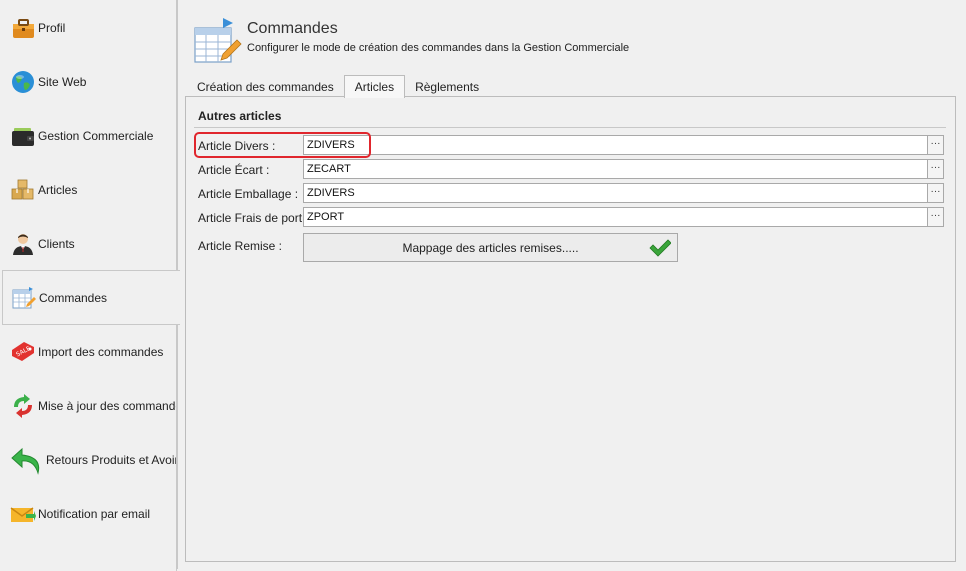  I want to click on article-emballage-input: ZDIVERS, so click(615, 193).